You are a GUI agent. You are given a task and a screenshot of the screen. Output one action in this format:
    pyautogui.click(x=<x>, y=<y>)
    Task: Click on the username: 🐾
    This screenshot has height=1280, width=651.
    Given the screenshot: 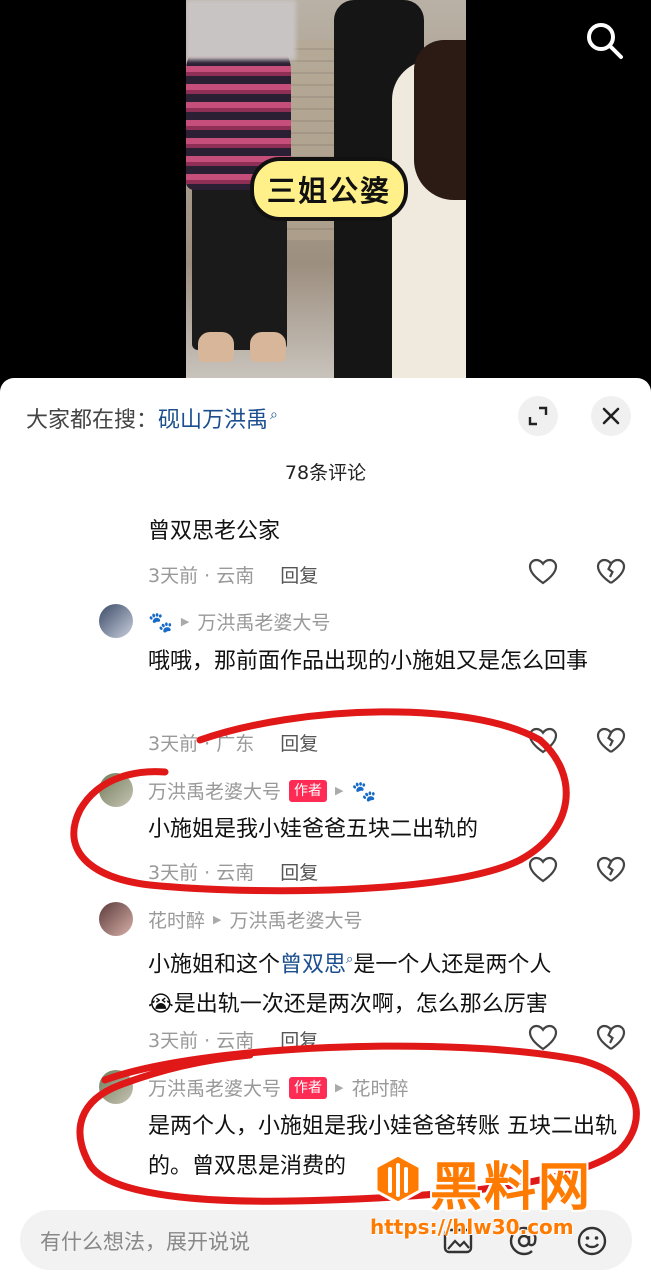 What is the action you would take?
    pyautogui.click(x=160, y=622)
    